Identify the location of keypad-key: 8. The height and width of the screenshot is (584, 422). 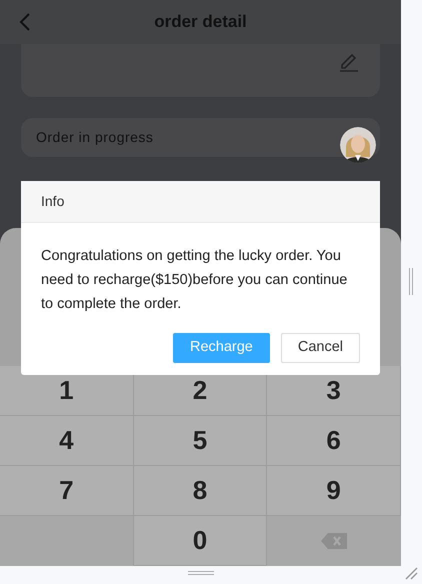
(201, 491).